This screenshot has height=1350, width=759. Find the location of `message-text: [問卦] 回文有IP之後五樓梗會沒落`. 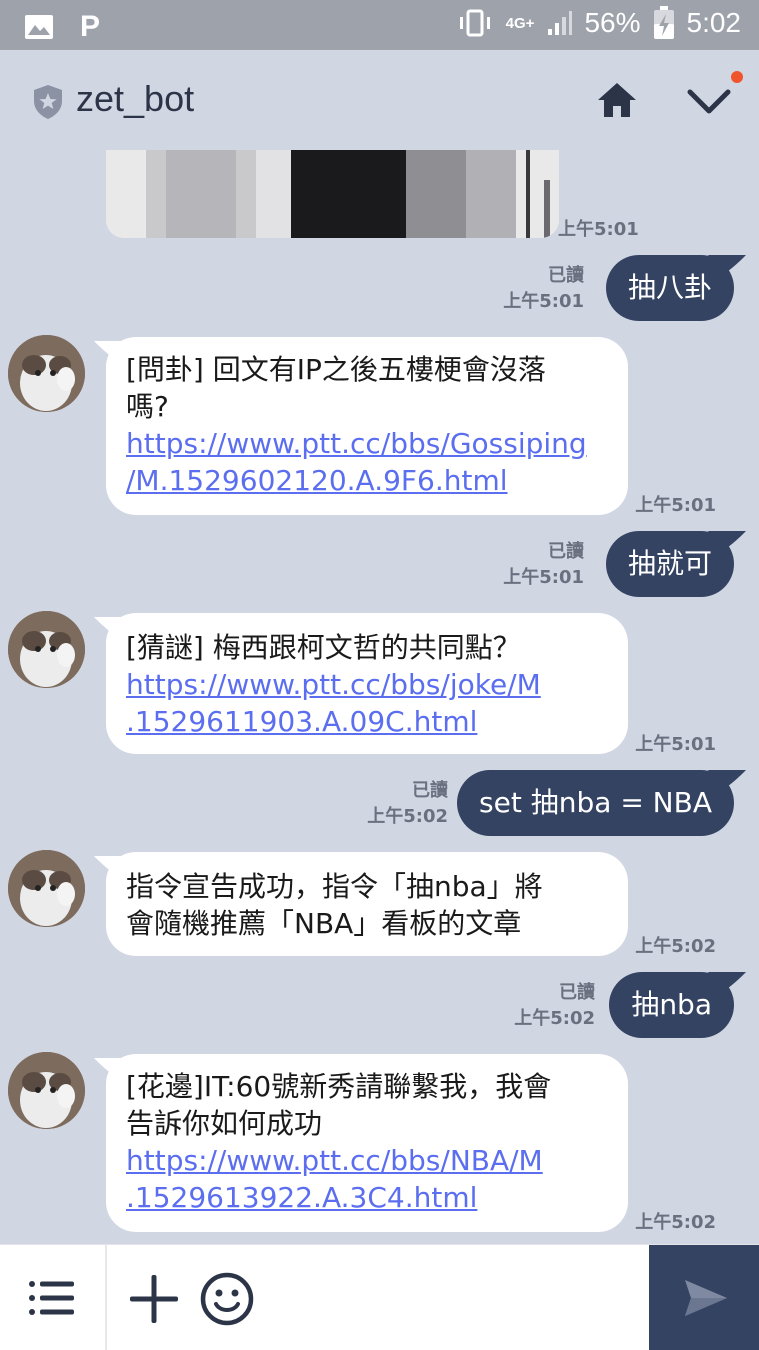

message-text: [問卦] 回文有IP之後五樓梗會沒落 is located at coordinates (336, 369).